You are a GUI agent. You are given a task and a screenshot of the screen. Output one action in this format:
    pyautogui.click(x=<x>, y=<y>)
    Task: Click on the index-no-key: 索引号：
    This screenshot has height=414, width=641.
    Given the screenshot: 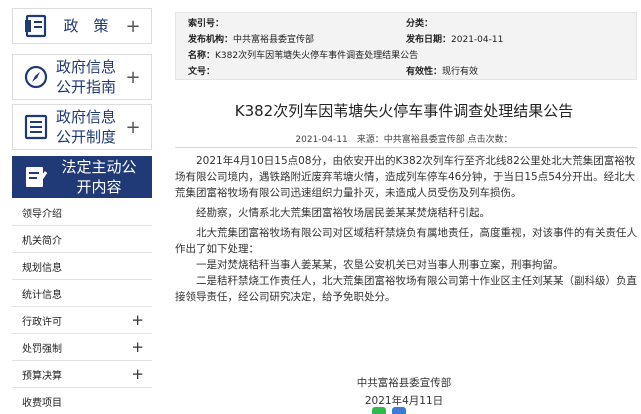 What is the action you would take?
    pyautogui.click(x=206, y=24)
    